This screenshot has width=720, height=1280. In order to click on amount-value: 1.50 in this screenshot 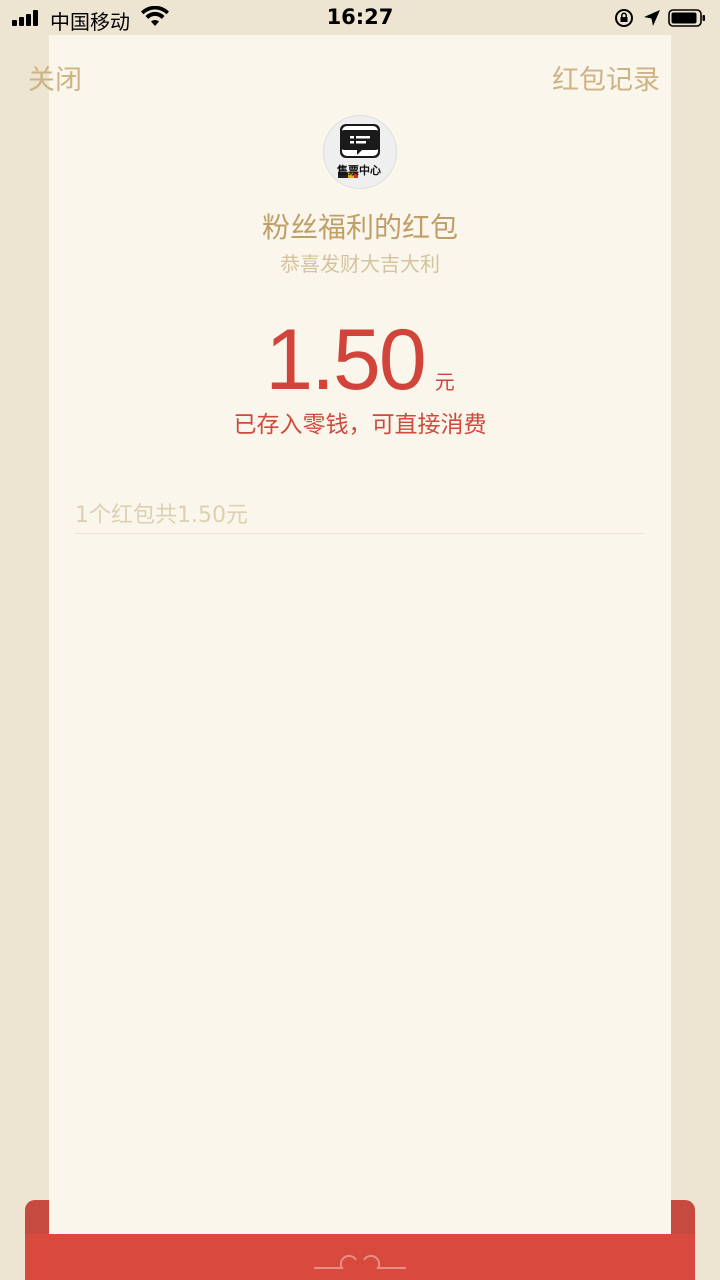, I will do `click(345, 360)`.